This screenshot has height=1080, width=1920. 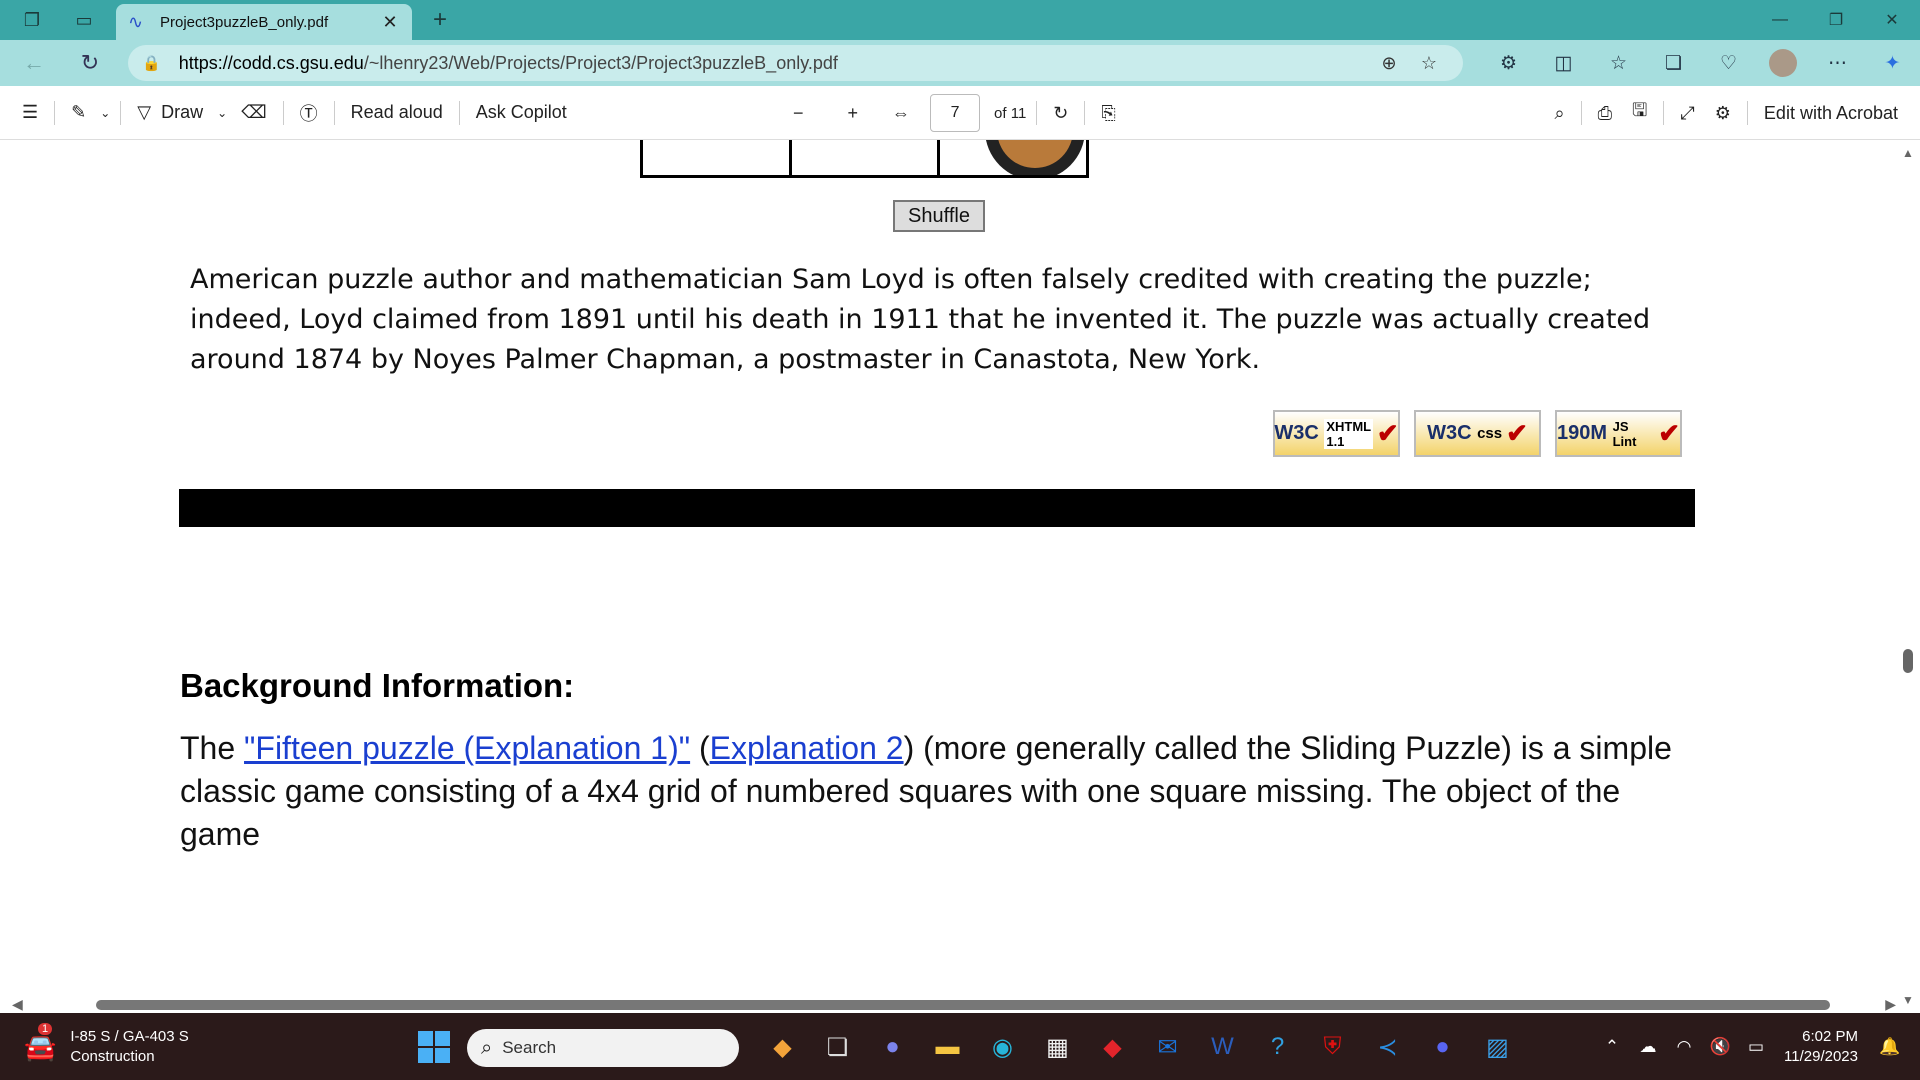 I want to click on draw-dropdown-chevron-down-icon: ⌄, so click(x=222, y=113).